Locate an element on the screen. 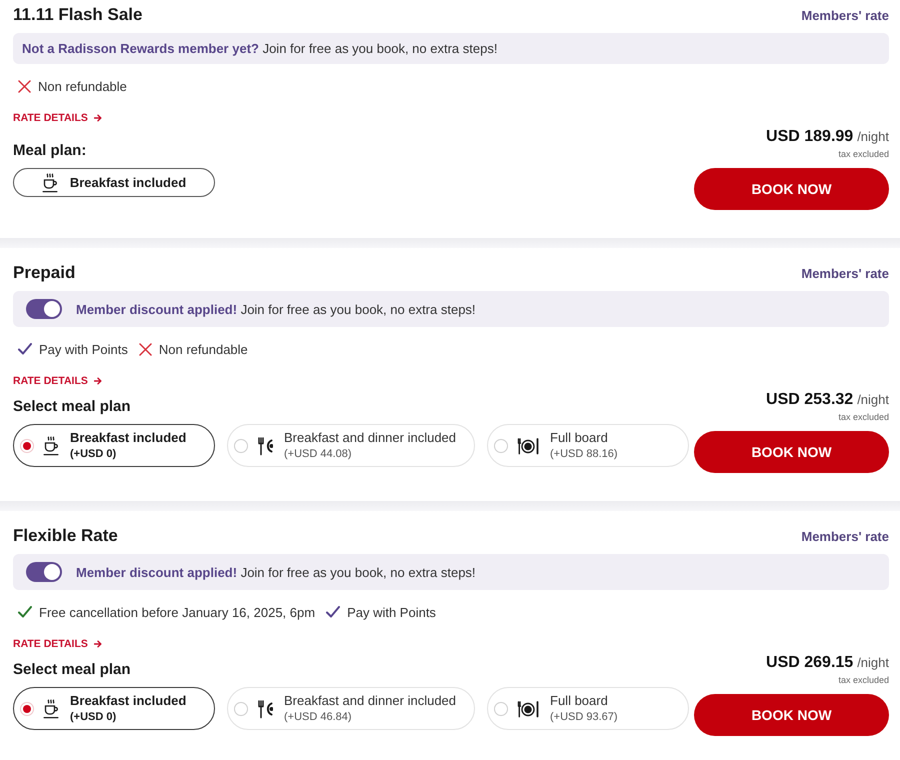 Image resolution: width=900 pixels, height=760 pixels. price-amount: USD 253.32 is located at coordinates (810, 400).